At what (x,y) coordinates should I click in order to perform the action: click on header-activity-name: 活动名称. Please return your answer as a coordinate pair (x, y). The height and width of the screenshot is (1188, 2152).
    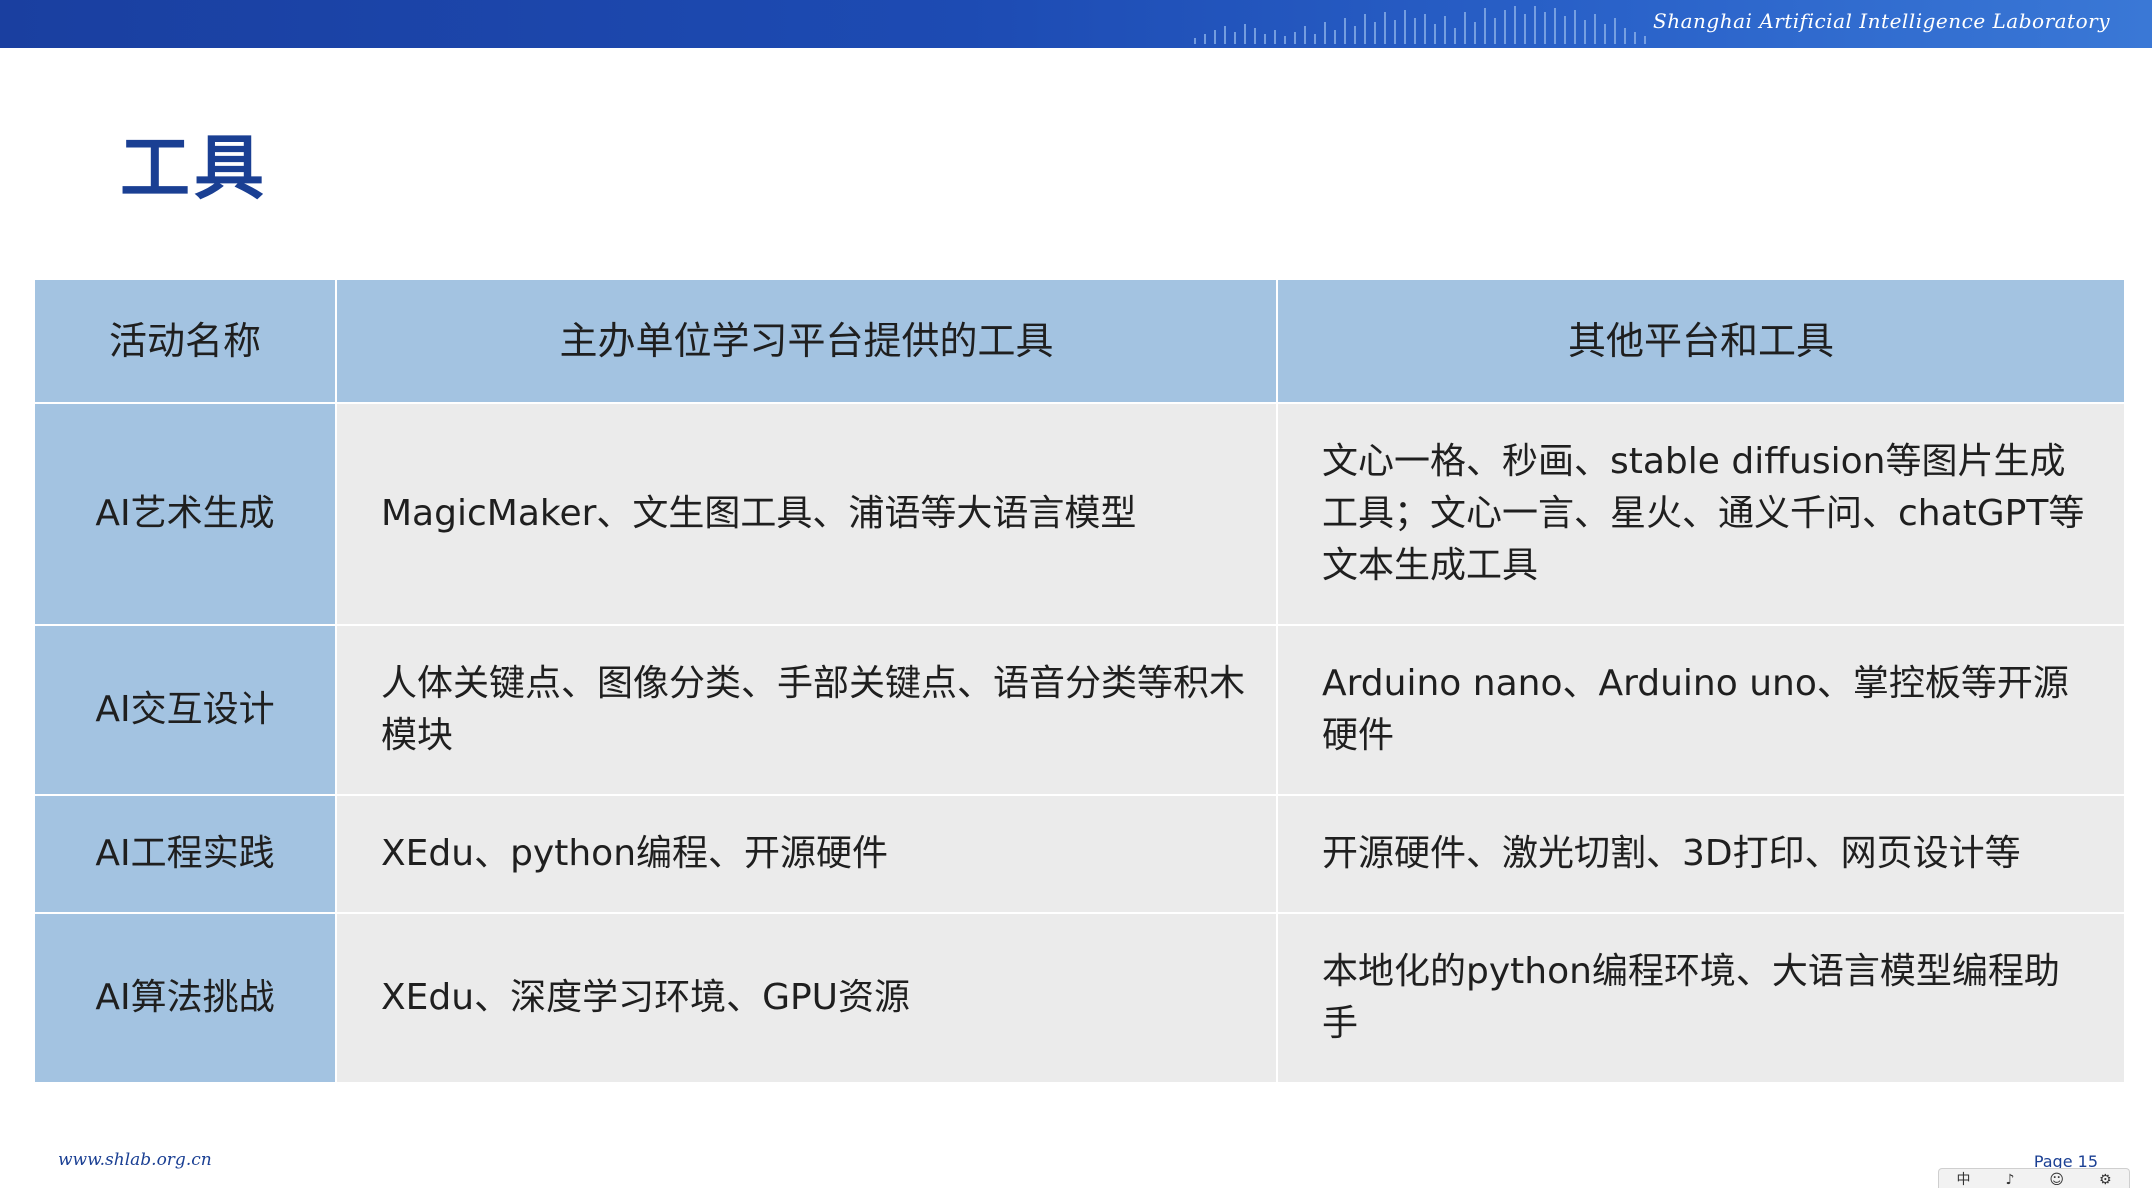
    Looking at the image, I should click on (185, 341).